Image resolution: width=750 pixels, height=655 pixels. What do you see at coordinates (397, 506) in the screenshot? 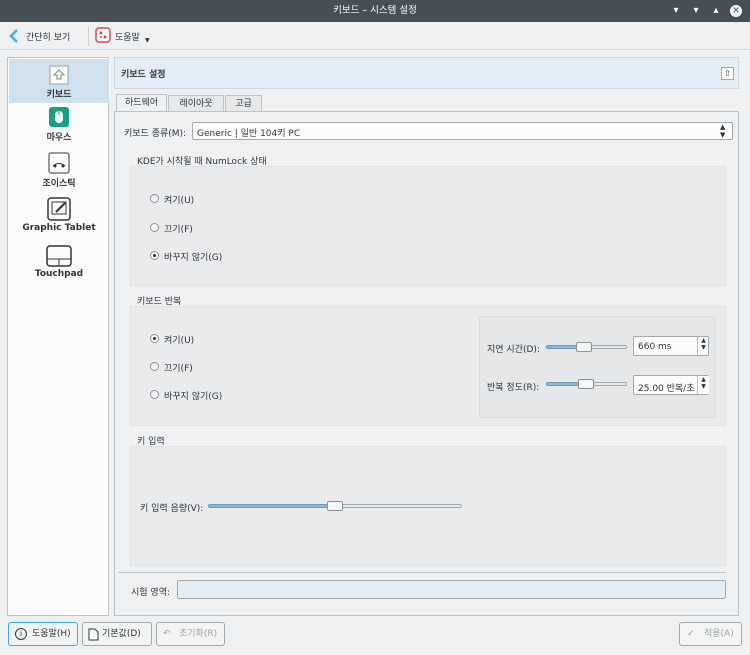
I see `click-volume-track` at bounding box center [397, 506].